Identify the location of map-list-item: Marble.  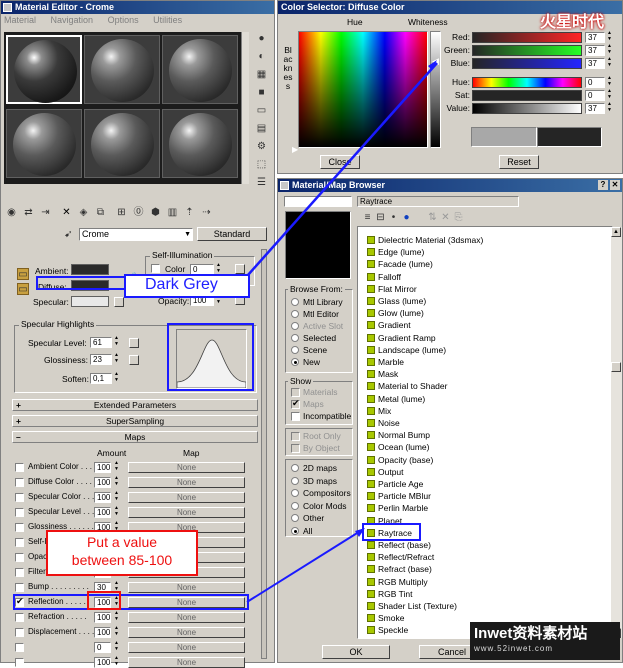
(487, 362).